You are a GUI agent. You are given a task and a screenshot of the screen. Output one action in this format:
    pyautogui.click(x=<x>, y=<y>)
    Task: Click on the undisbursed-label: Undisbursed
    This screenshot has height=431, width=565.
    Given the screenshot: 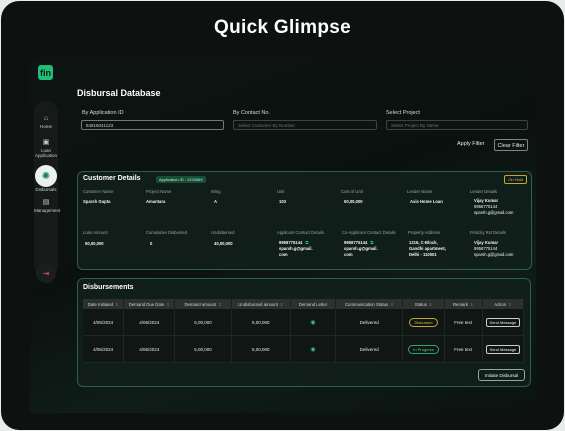 What is the action you would take?
    pyautogui.click(x=223, y=232)
    